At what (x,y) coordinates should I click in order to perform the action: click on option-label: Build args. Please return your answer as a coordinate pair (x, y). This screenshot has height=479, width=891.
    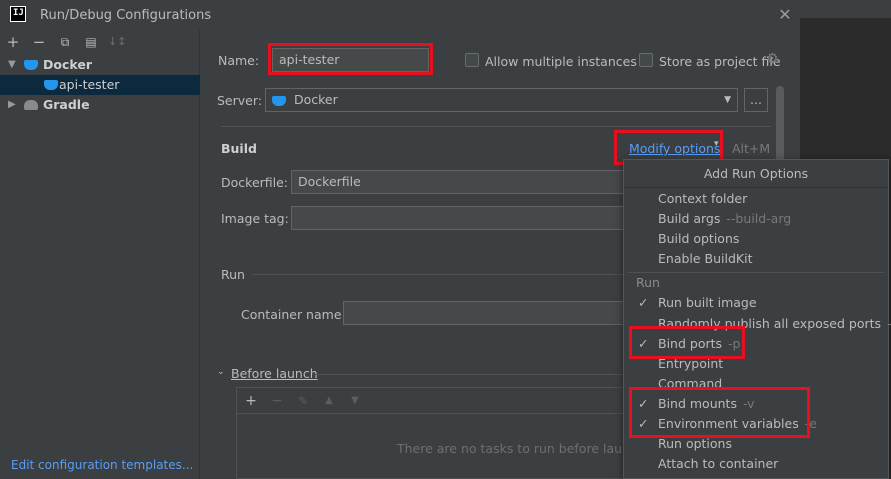
    Looking at the image, I should click on (689, 218).